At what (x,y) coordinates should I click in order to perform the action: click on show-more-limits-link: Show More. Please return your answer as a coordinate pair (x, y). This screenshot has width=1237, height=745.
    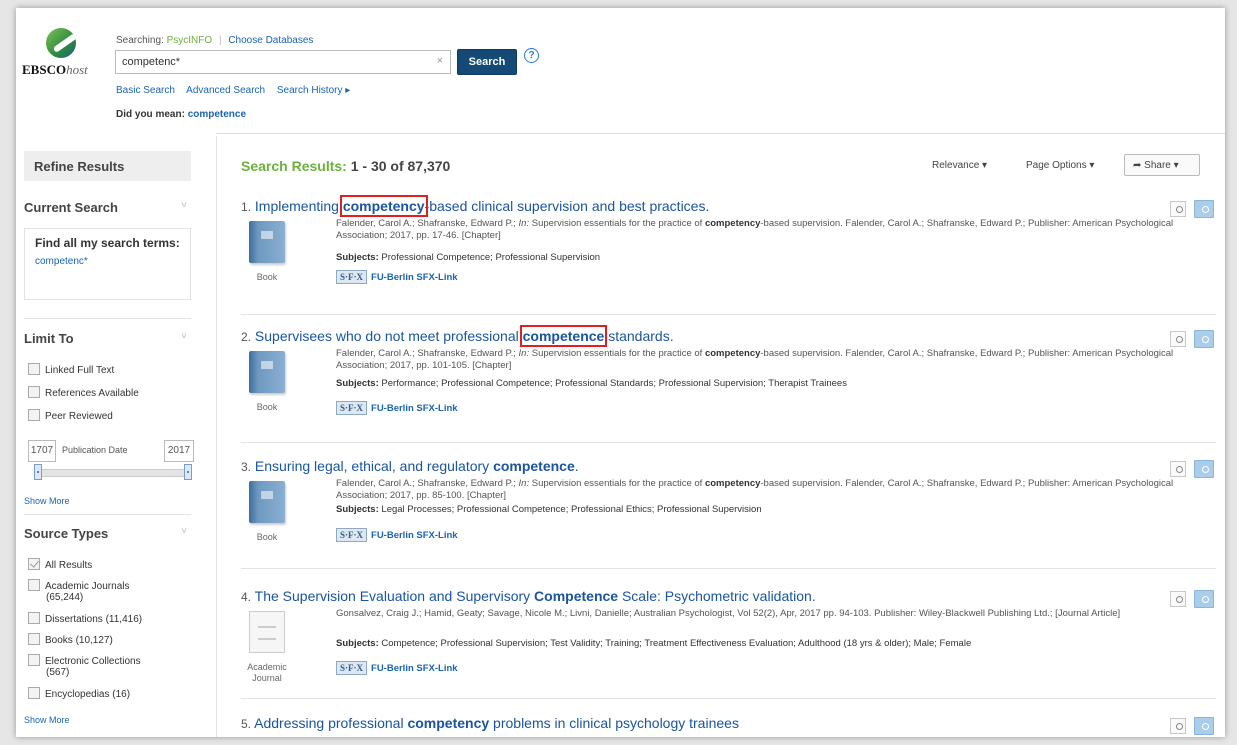
    Looking at the image, I should click on (47, 501).